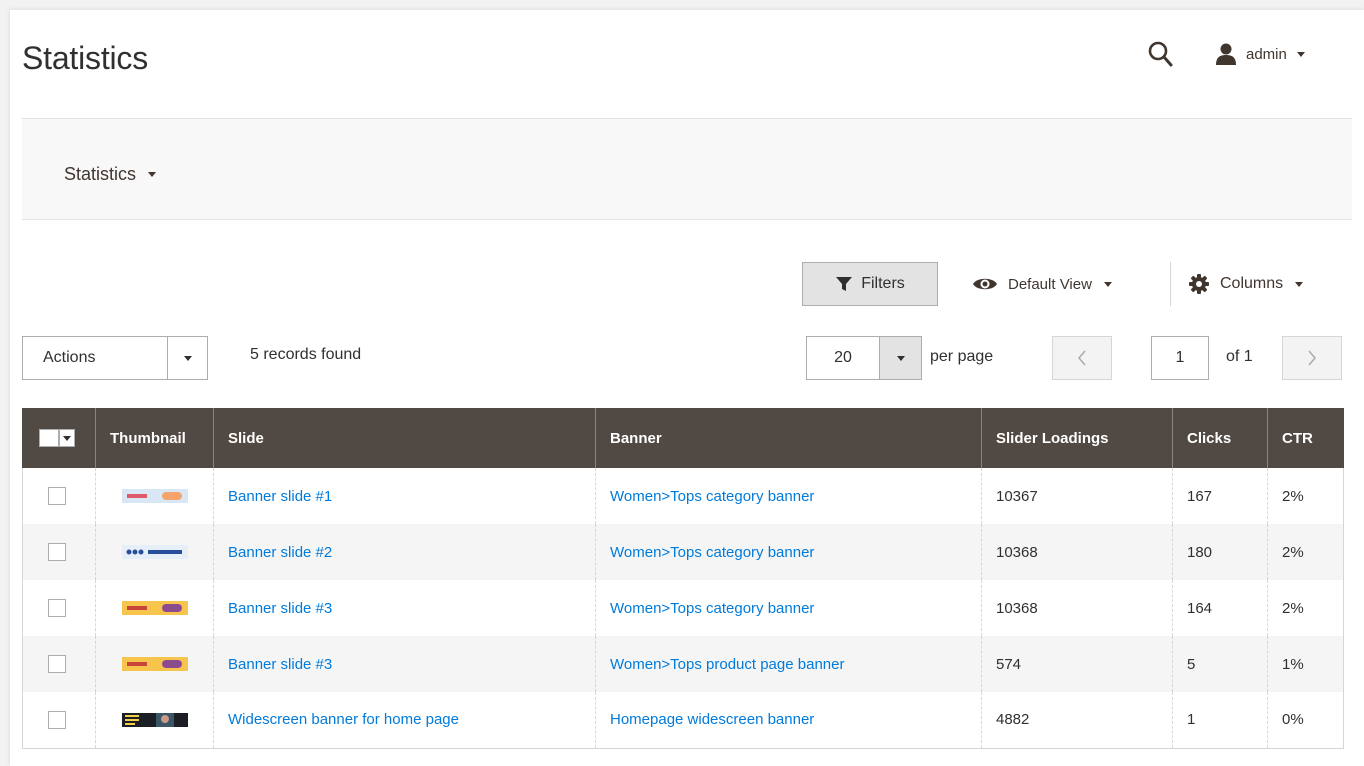 Image resolution: width=1364 pixels, height=766 pixels. I want to click on subnav-band: Statistics, so click(687, 169).